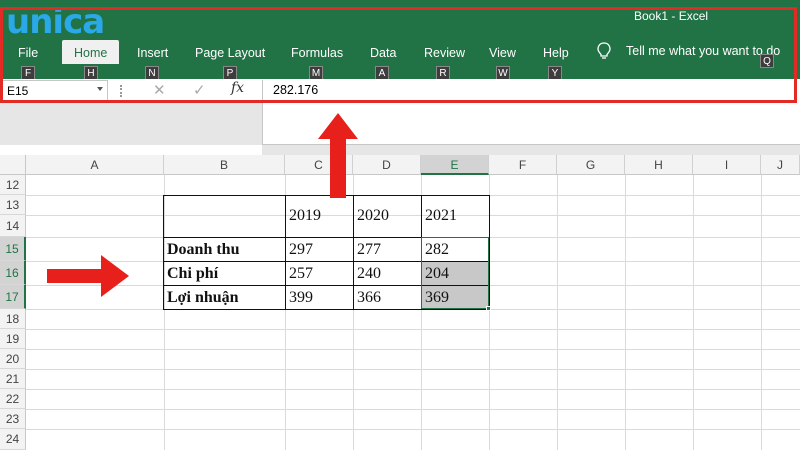 Image resolution: width=800 pixels, height=450 pixels. I want to click on row-header-20: 20, so click(13, 359).